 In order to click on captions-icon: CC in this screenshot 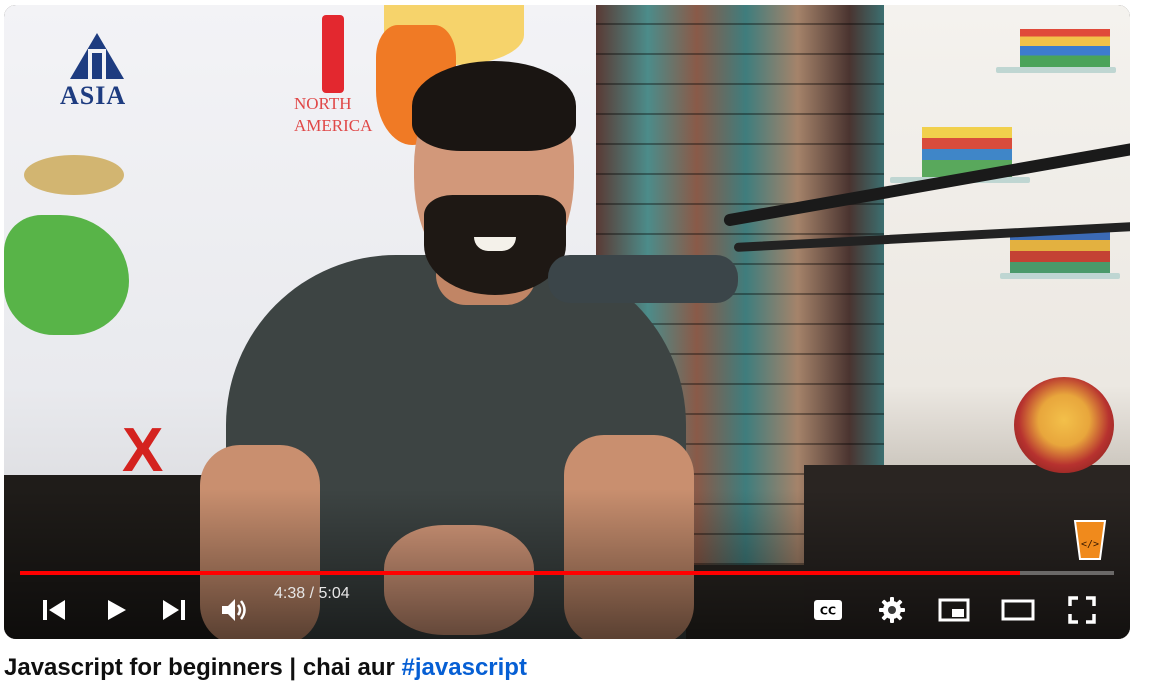, I will do `click(828, 610)`.